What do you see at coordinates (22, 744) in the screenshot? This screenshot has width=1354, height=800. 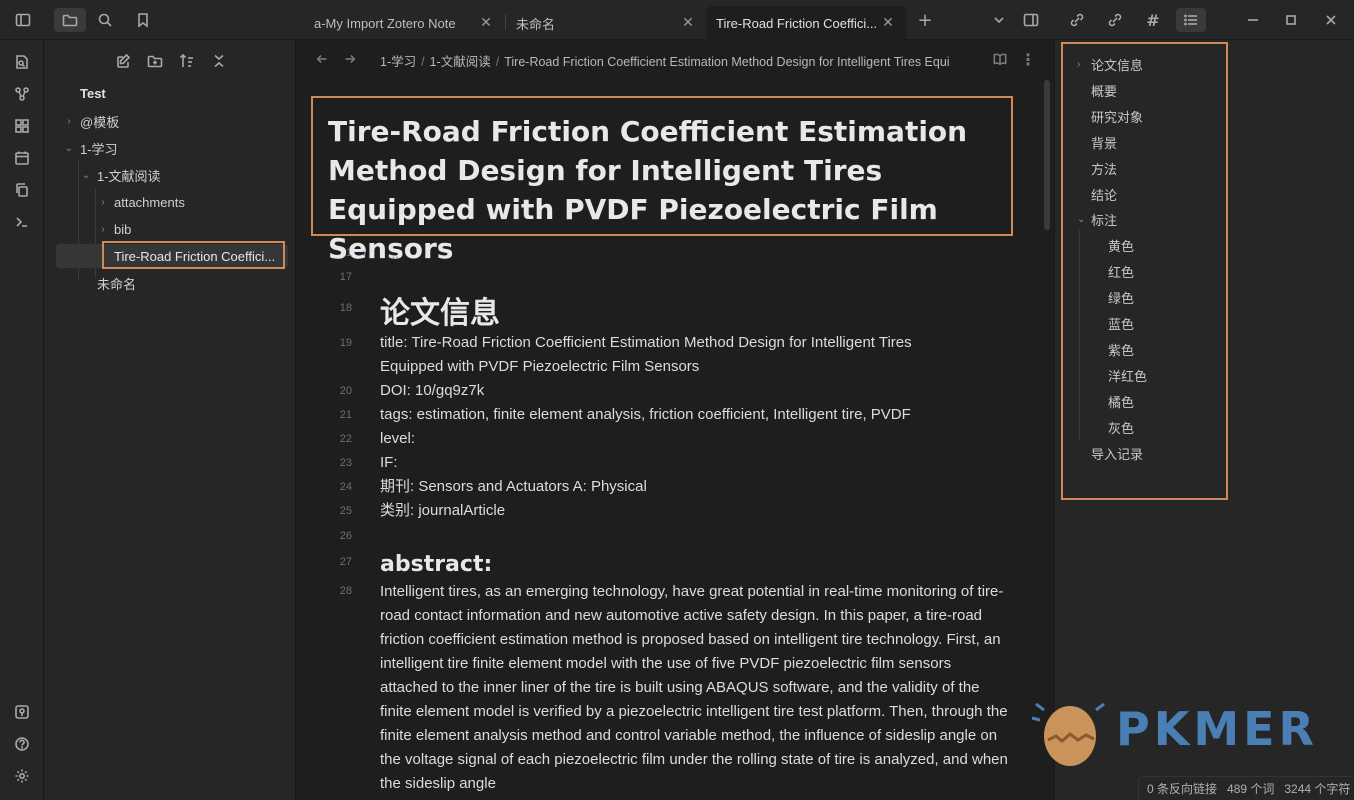 I see `help-icon` at bounding box center [22, 744].